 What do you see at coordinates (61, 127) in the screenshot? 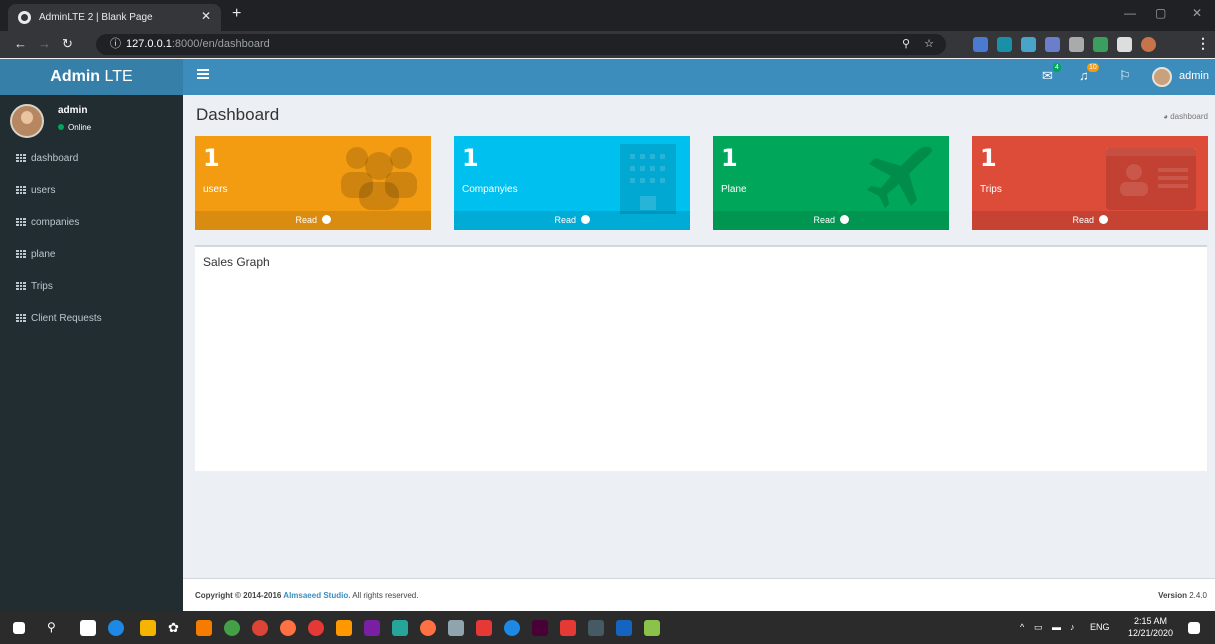
I see `online-dot-icon` at bounding box center [61, 127].